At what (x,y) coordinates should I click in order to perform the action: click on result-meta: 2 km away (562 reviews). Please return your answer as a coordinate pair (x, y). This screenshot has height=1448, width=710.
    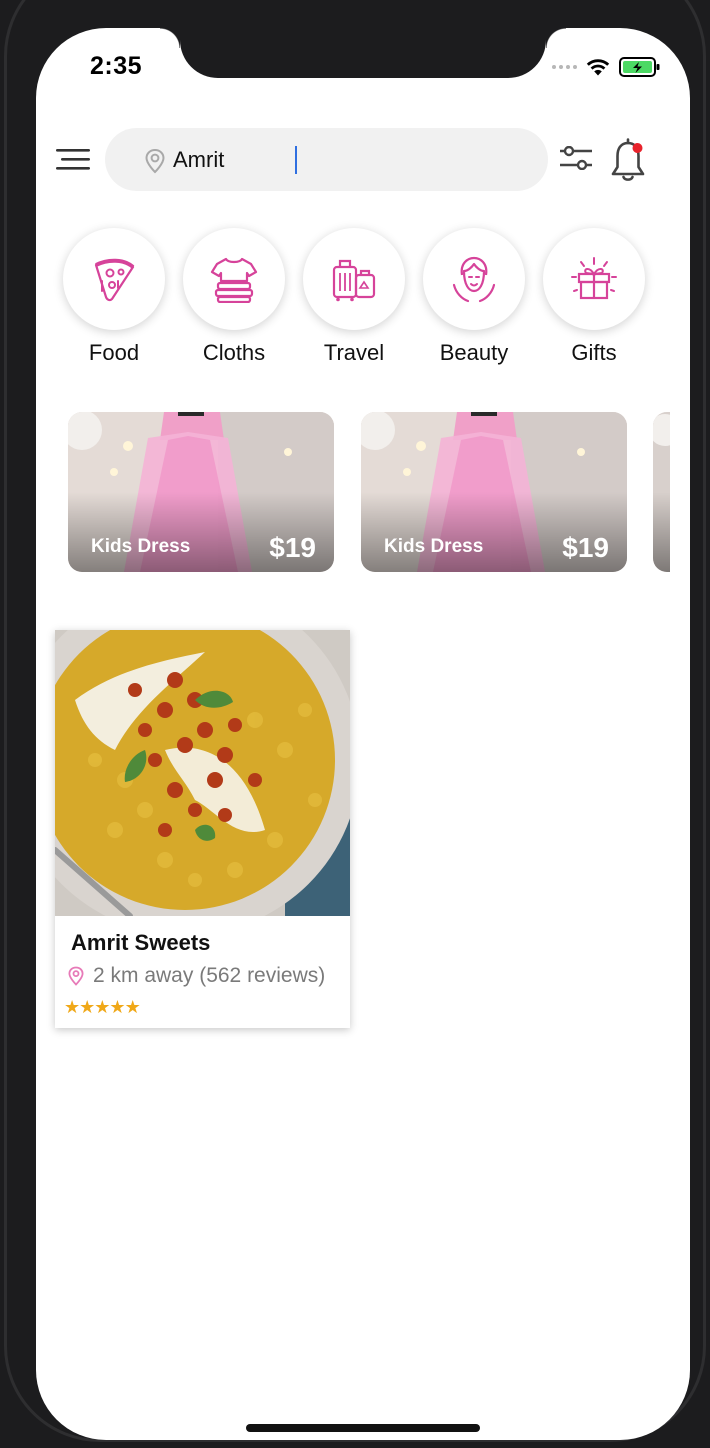
    Looking at the image, I should click on (196, 976).